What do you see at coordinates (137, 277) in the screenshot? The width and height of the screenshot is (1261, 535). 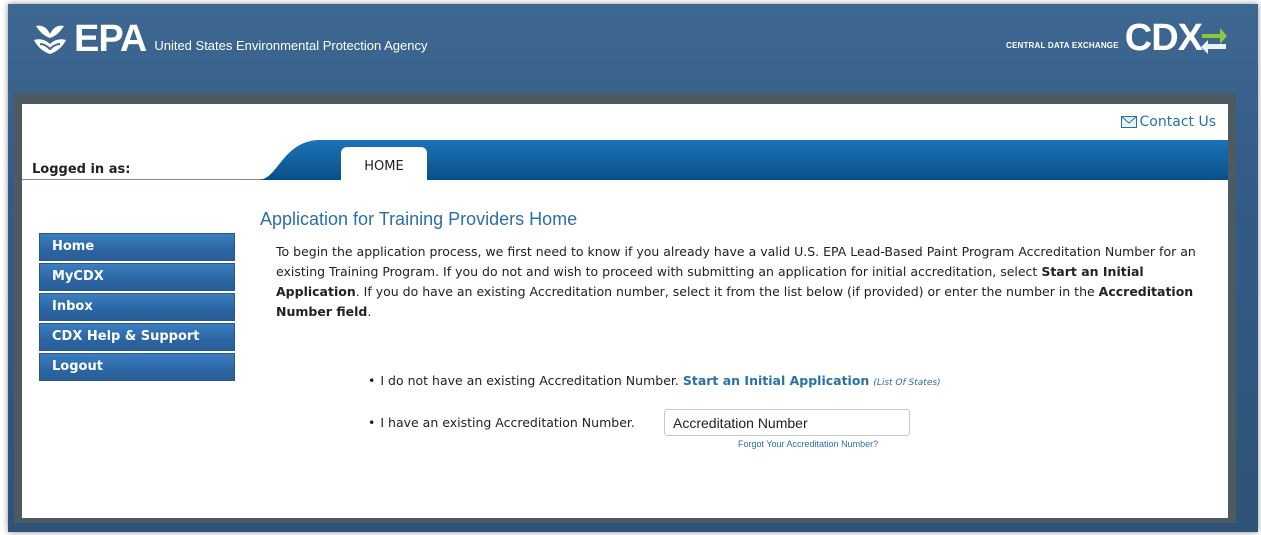 I see `sidebar-item-mycdx: MyCDX` at bounding box center [137, 277].